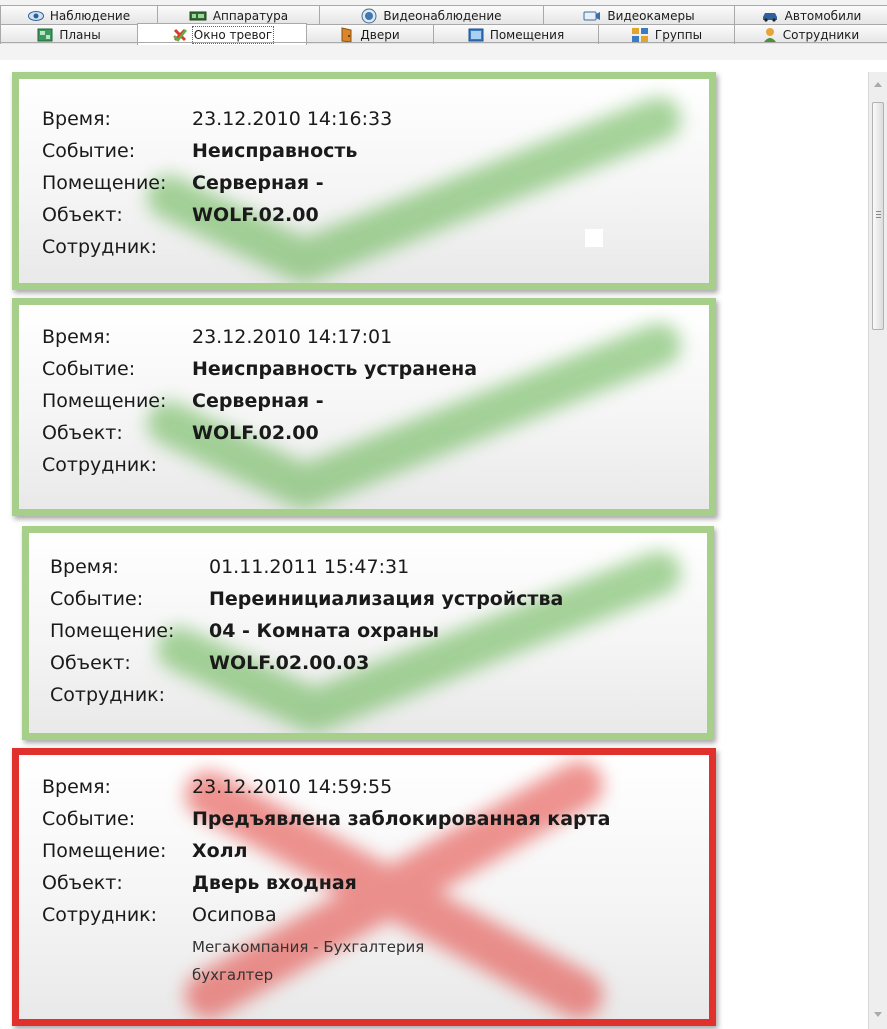  What do you see at coordinates (35, 16) in the screenshot?
I see `eye-icon` at bounding box center [35, 16].